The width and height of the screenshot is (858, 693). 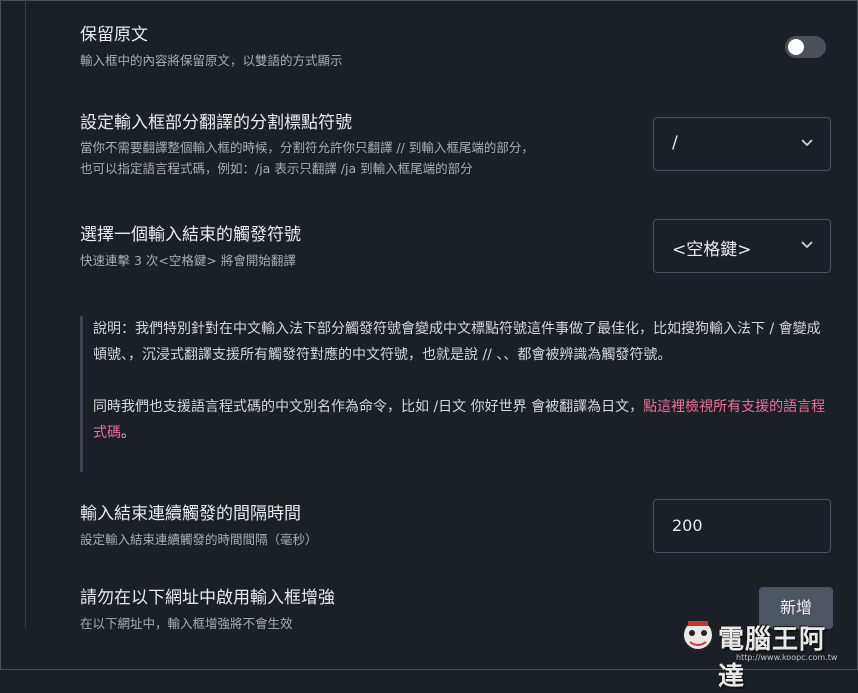 I want to click on disable-sites-desc: 在以下網址中，輸入框增強將不會生效, so click(x=186, y=623).